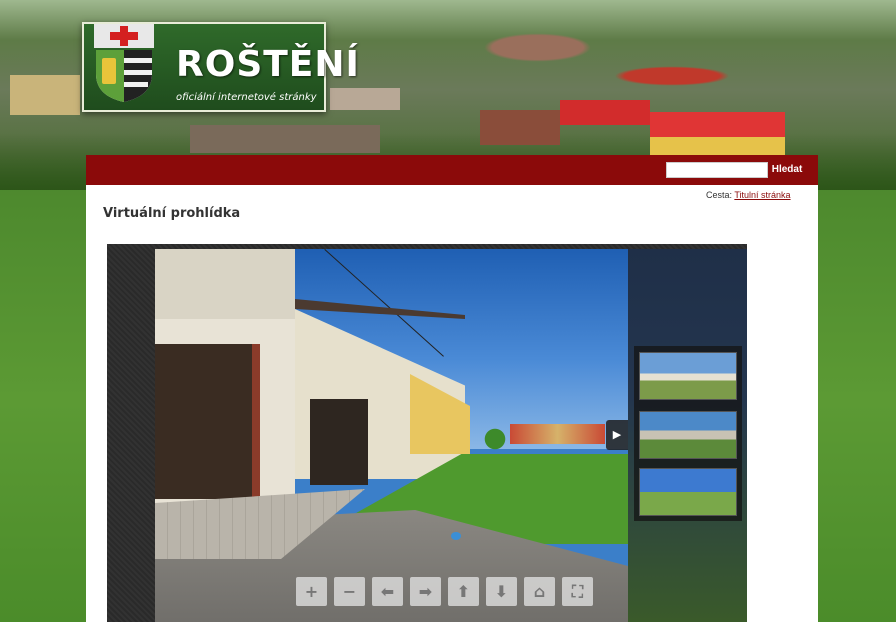  What do you see at coordinates (311, 591) in the screenshot?
I see `zoom-in-icon: +` at bounding box center [311, 591].